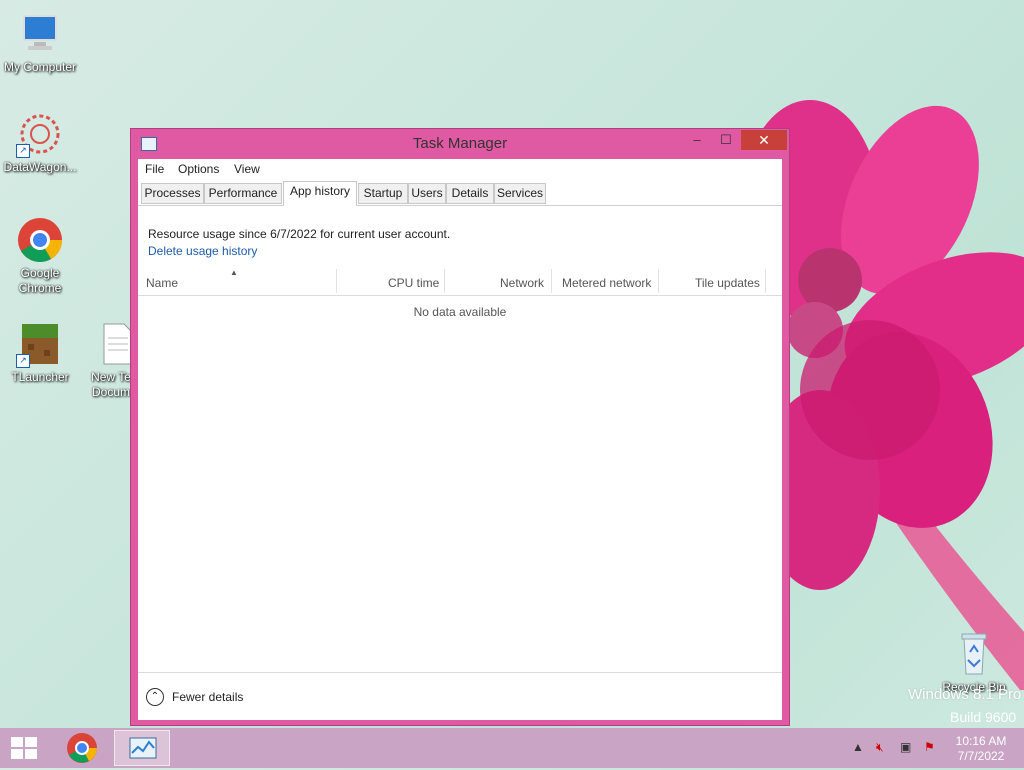  What do you see at coordinates (247, 169) in the screenshot?
I see `menu-view: View` at bounding box center [247, 169].